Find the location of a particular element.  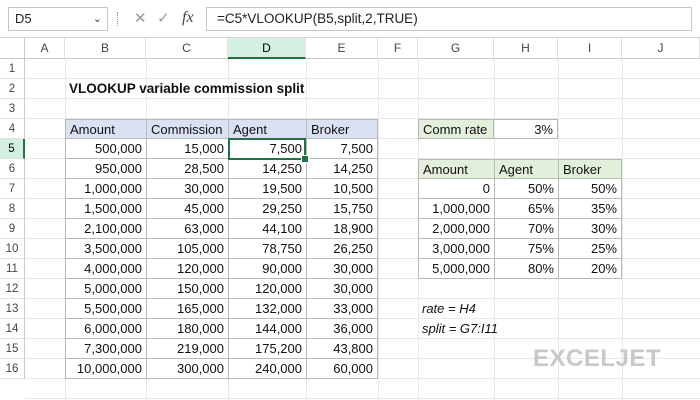

row-header-11: 11 is located at coordinates (12, 269).